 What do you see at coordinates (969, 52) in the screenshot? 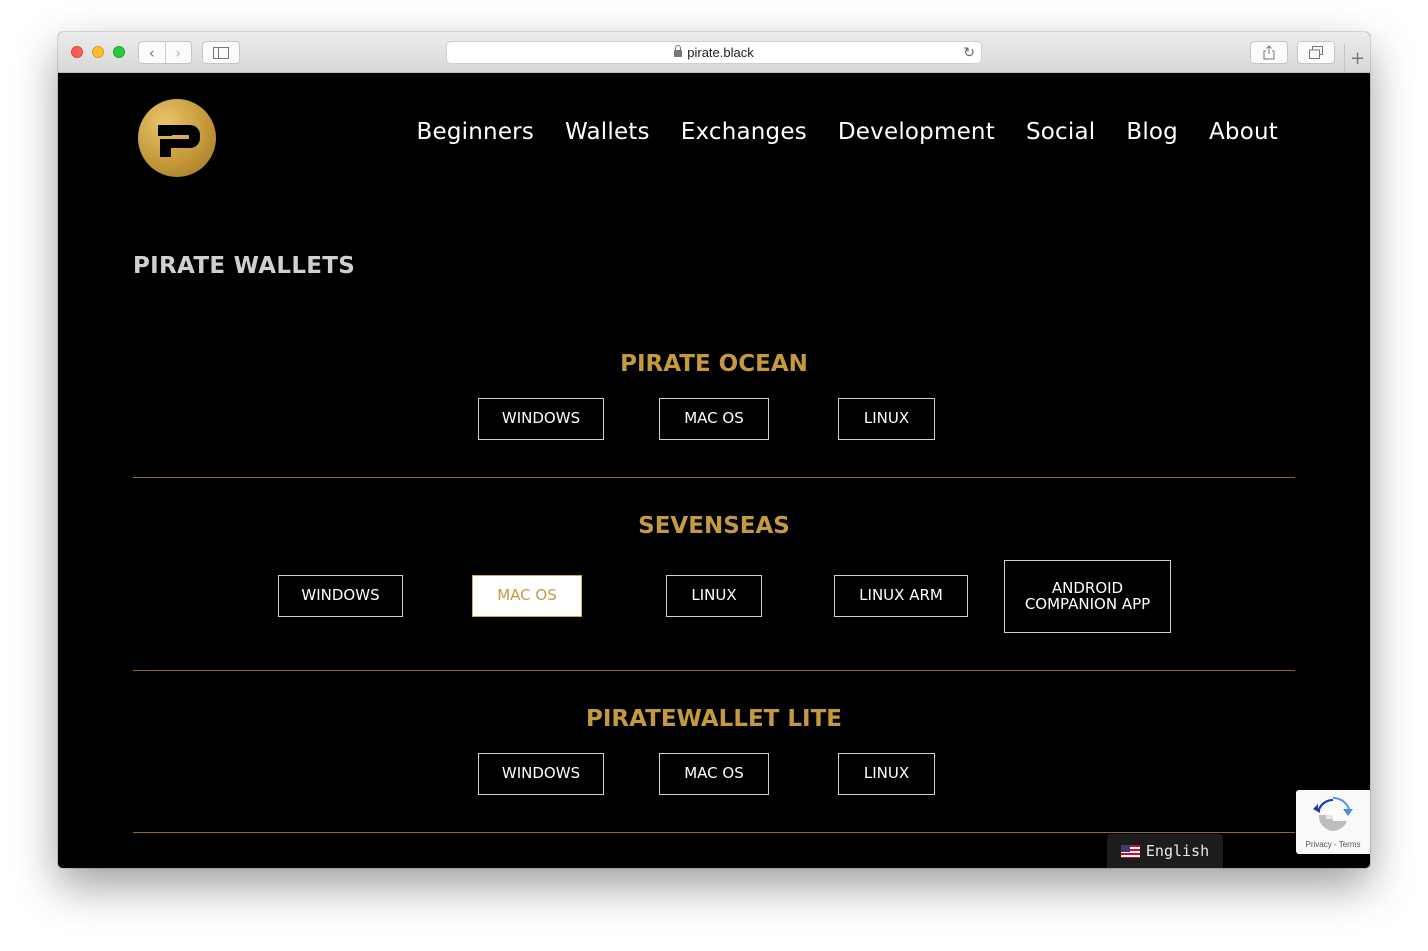
I see `reload-icon: ↻` at bounding box center [969, 52].